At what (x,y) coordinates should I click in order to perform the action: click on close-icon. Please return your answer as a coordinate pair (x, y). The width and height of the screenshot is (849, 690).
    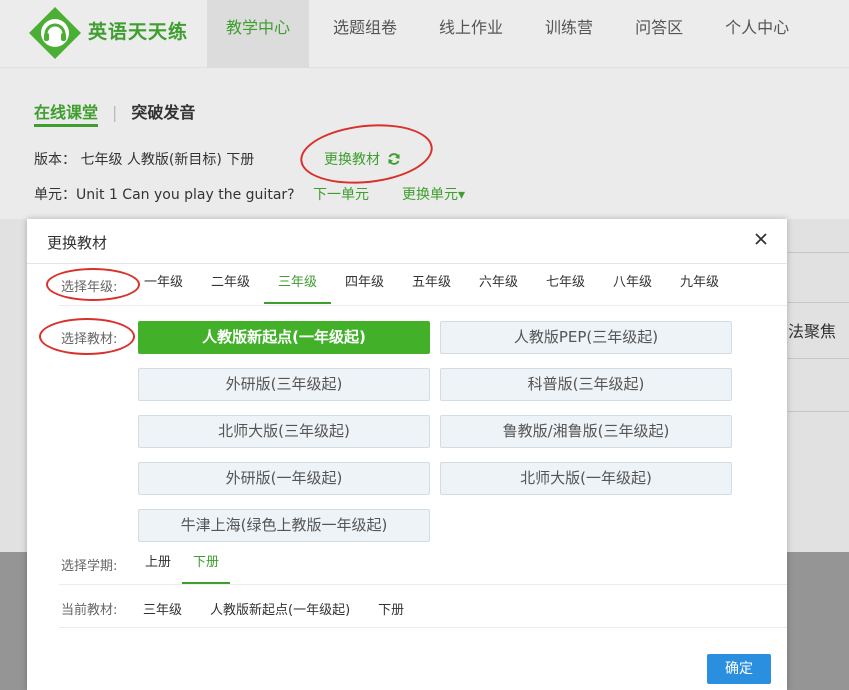
    Looking at the image, I should click on (761, 239).